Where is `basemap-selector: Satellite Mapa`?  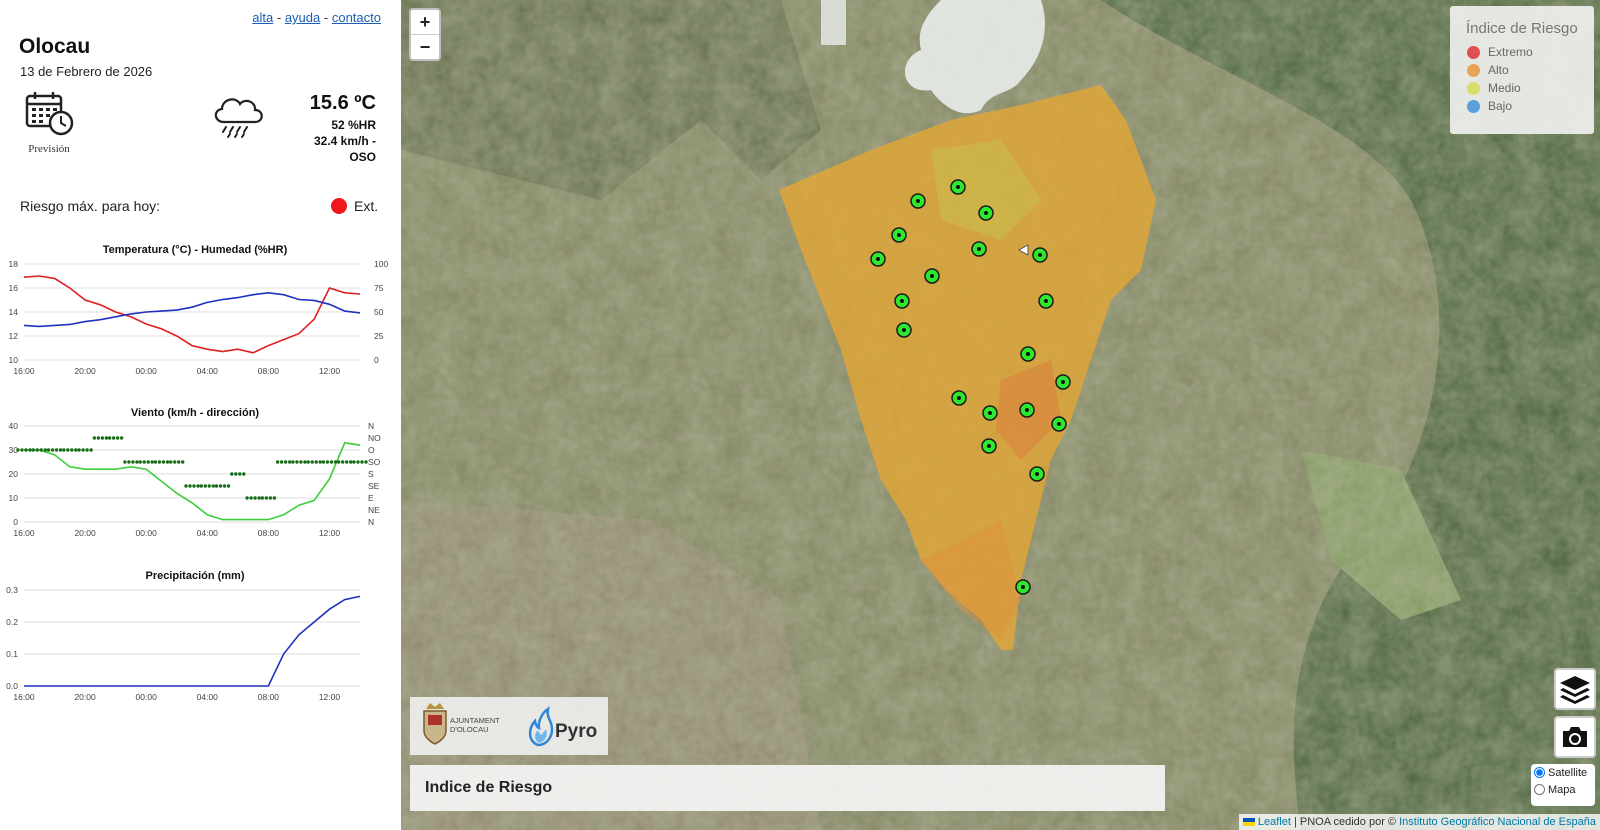
basemap-selector: Satellite Mapa is located at coordinates (1563, 785).